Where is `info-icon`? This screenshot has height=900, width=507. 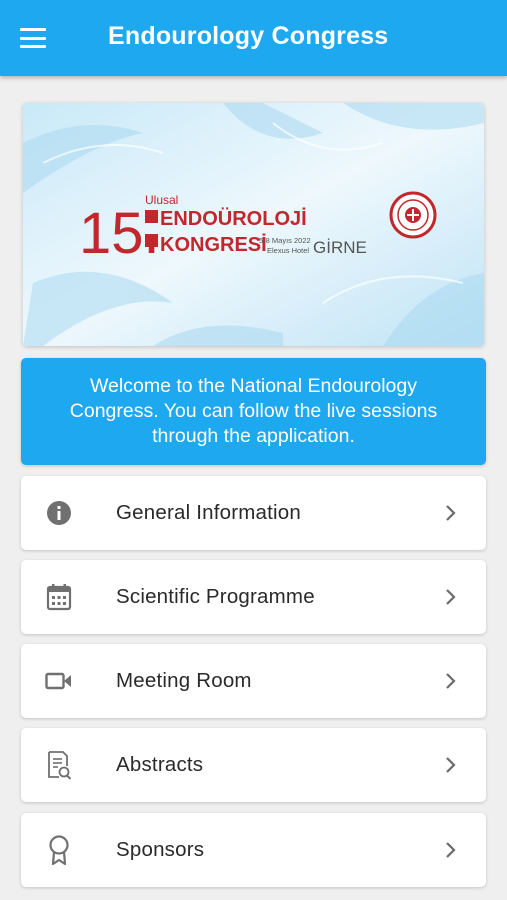 info-icon is located at coordinates (59, 513).